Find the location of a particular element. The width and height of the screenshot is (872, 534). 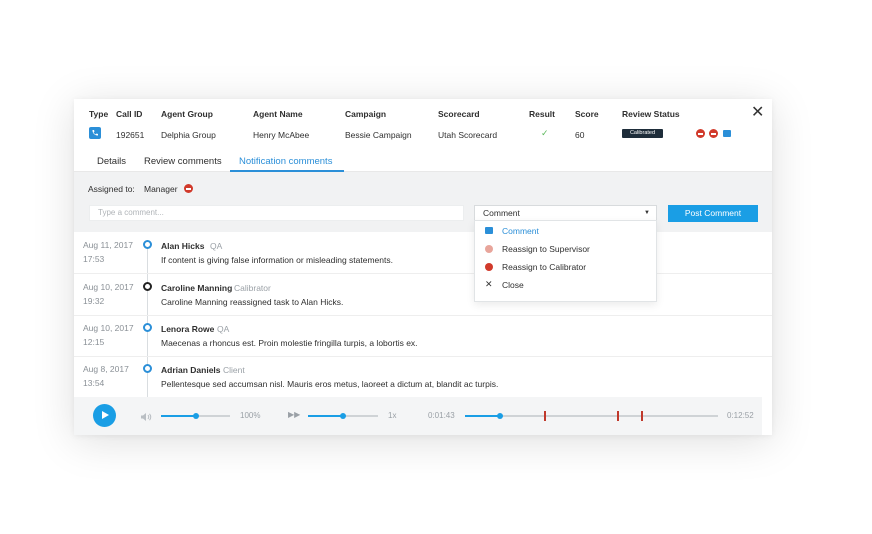

play-button is located at coordinates (104, 415).